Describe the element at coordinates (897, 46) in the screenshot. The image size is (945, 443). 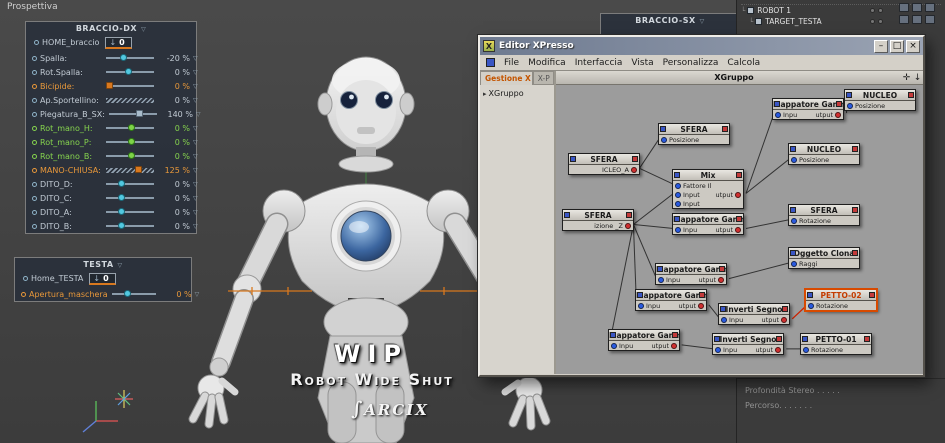
I see `maximize-button: □` at that location.